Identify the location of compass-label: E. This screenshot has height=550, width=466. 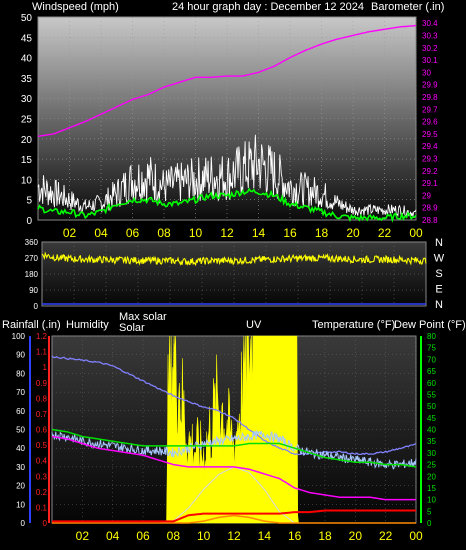
(438, 290).